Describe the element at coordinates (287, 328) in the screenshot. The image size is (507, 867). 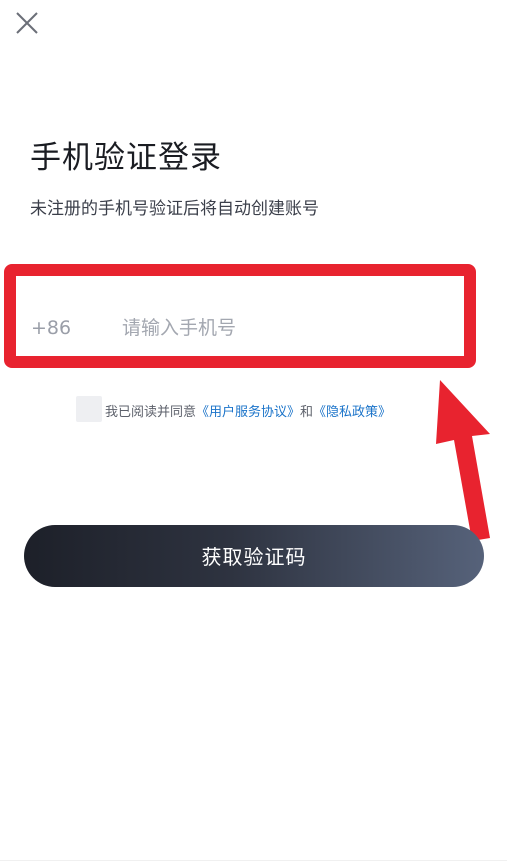
I see `phone-number-input` at that location.